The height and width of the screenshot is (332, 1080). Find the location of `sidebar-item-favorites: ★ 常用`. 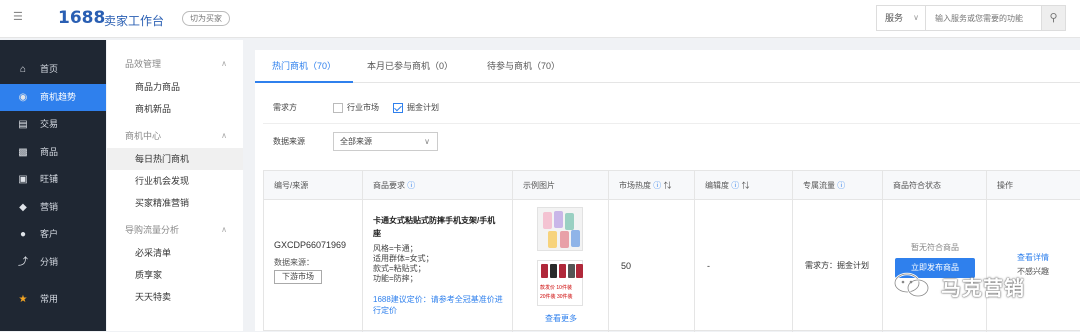

sidebar-item-favorites: ★ 常用 is located at coordinates (53, 300).